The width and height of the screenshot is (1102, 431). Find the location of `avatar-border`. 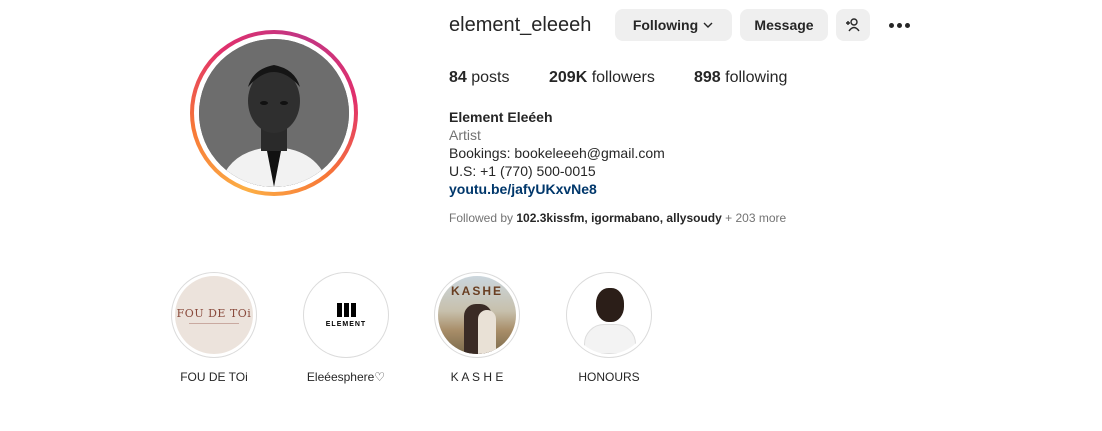

avatar-border is located at coordinates (274, 113).